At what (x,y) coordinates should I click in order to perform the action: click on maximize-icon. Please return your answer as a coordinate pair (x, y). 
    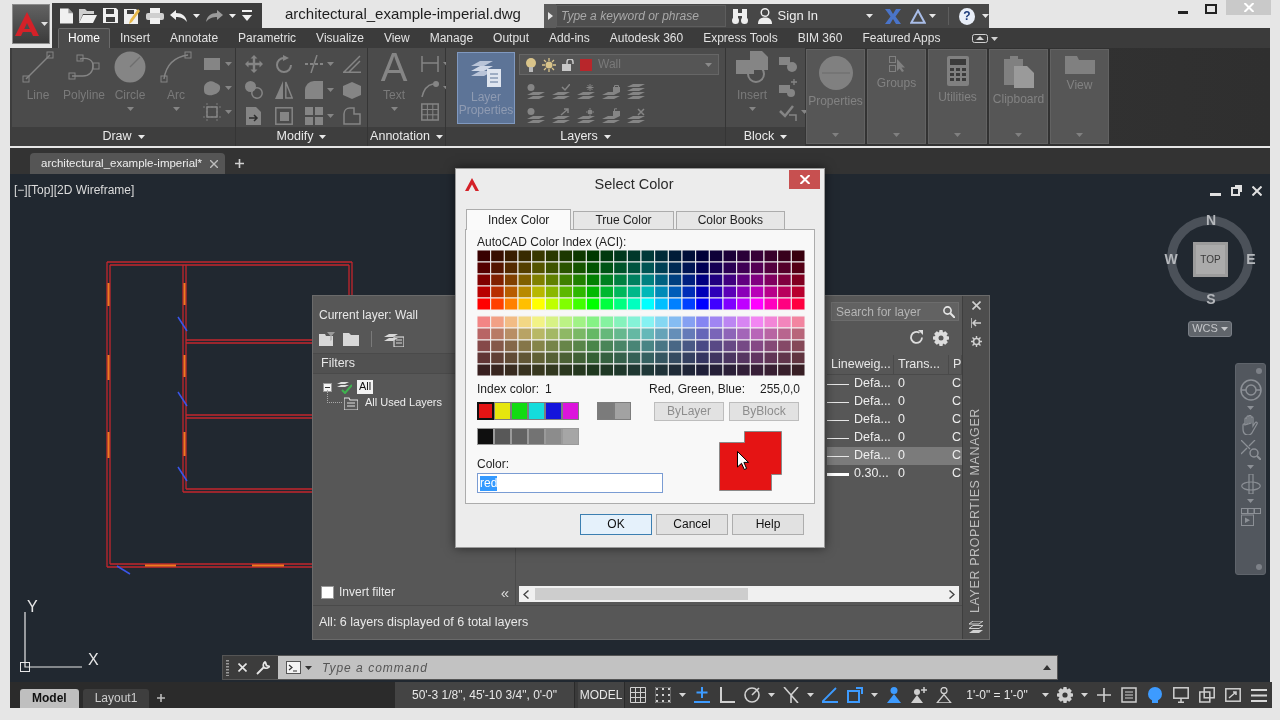
    Looking at the image, I should click on (1211, 9).